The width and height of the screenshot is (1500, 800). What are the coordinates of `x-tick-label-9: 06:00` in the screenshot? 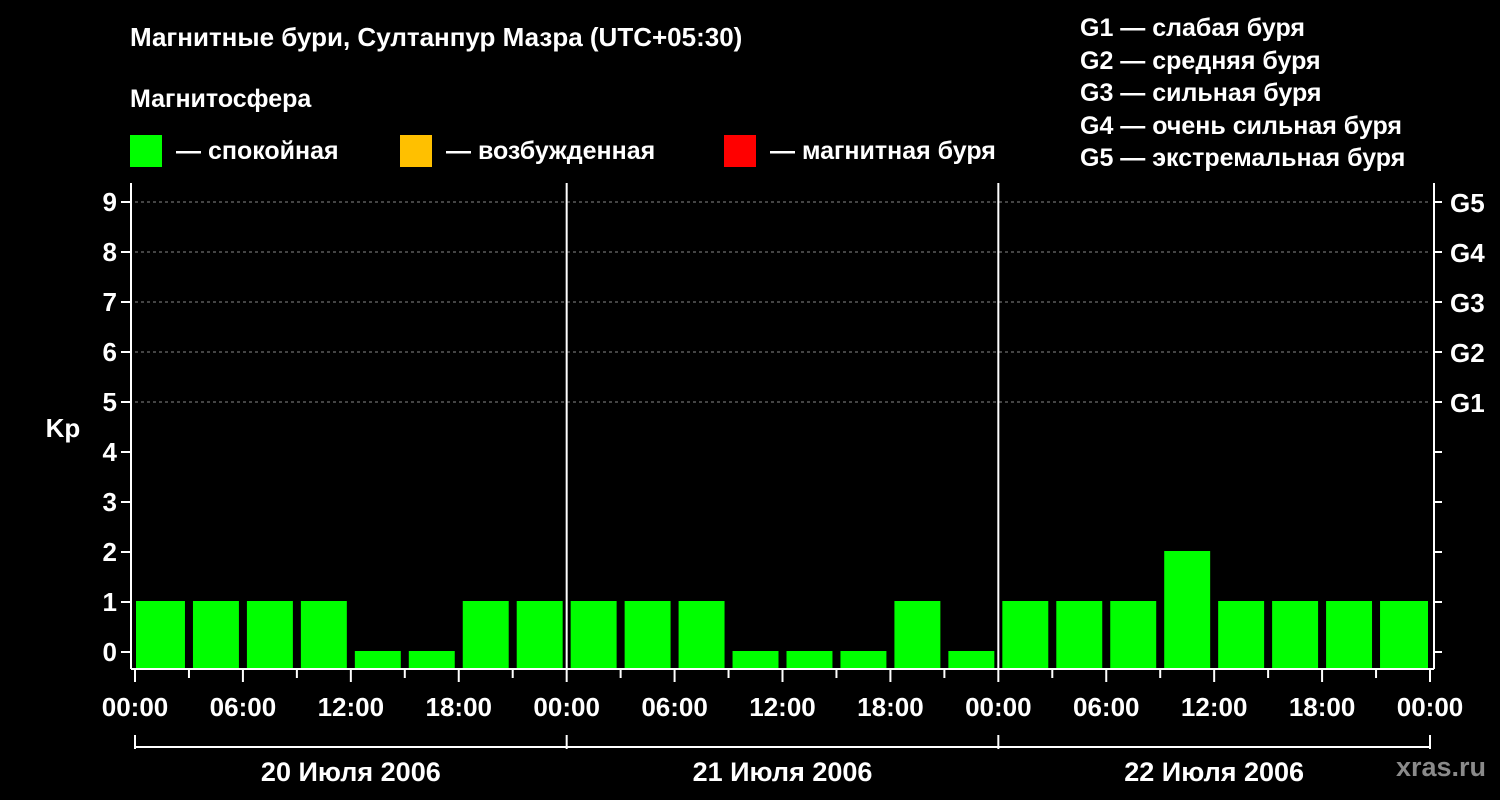 It's located at (1106, 707).